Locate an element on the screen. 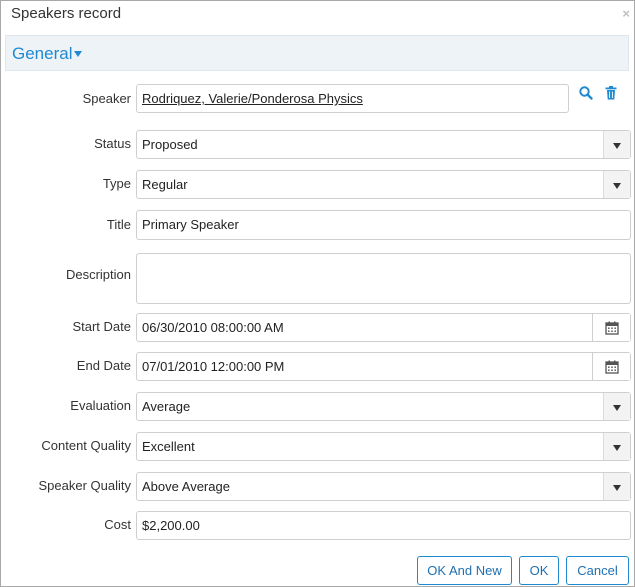 The image size is (635, 587). caret-down-icon is located at coordinates (78, 54).